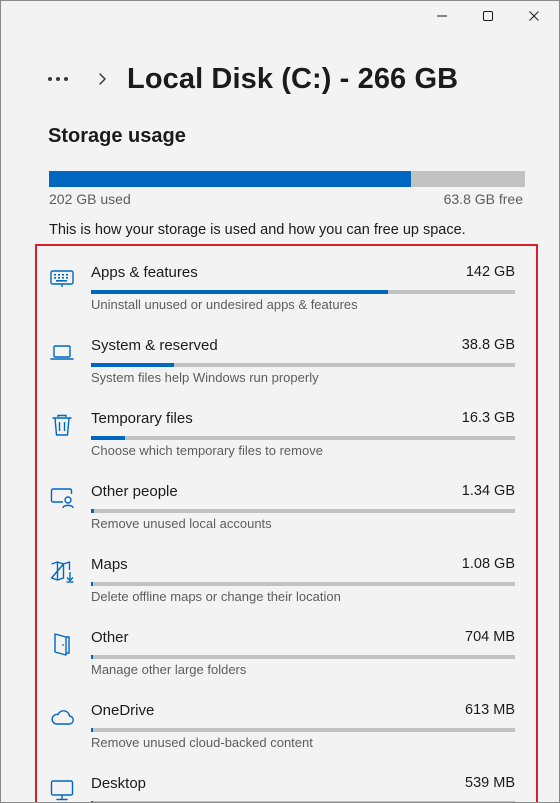 The height and width of the screenshot is (803, 560). Describe the element at coordinates (230, 179) in the screenshot. I see `storage-usage-fill` at that location.